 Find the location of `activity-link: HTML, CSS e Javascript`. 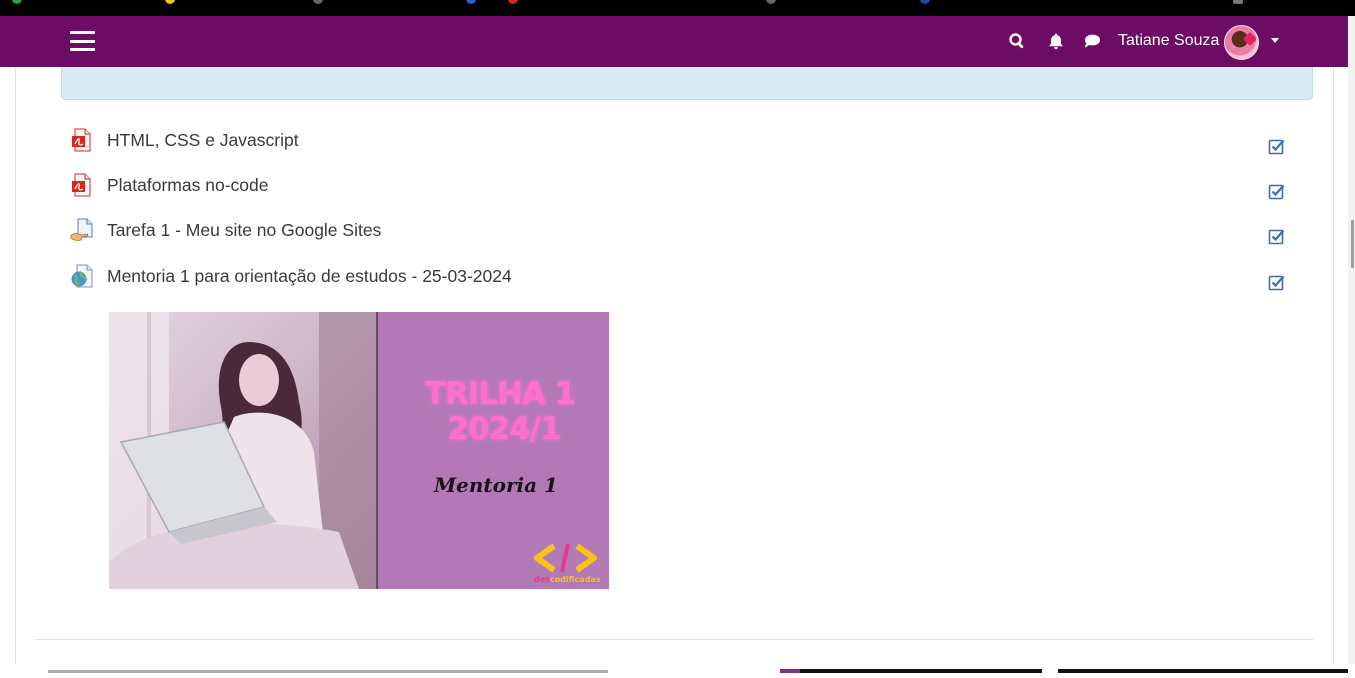

activity-link: HTML, CSS e Javascript is located at coordinates (203, 140).